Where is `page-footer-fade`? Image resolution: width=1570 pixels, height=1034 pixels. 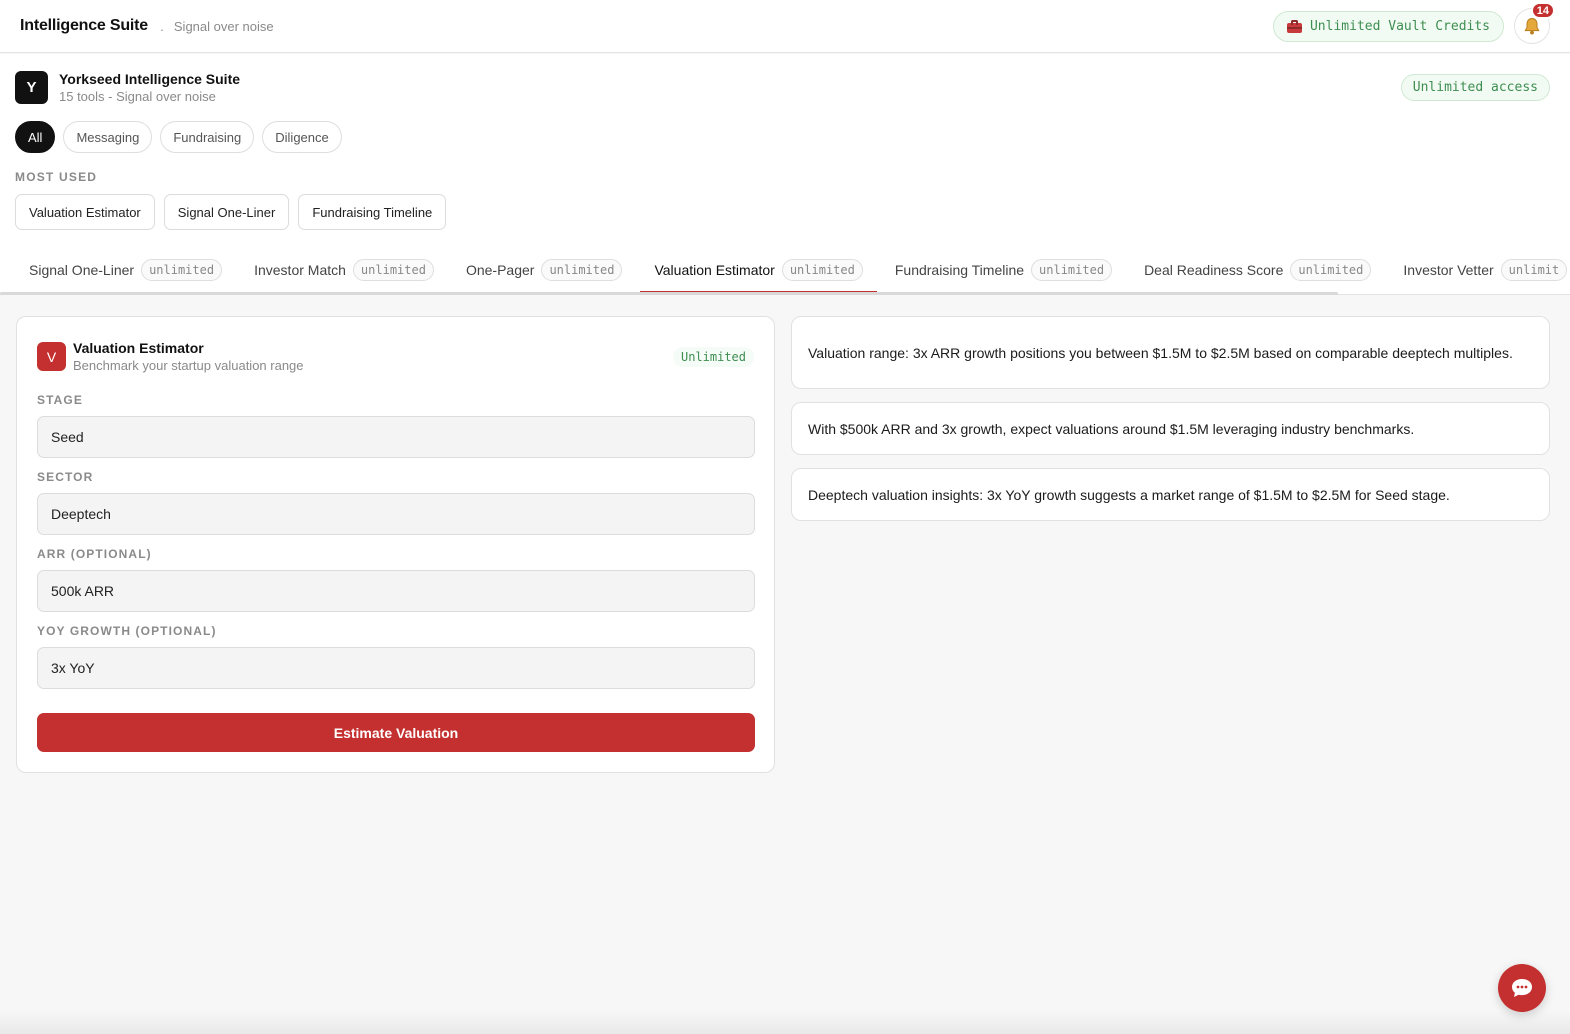
page-footer-fade is located at coordinates (785, 1022).